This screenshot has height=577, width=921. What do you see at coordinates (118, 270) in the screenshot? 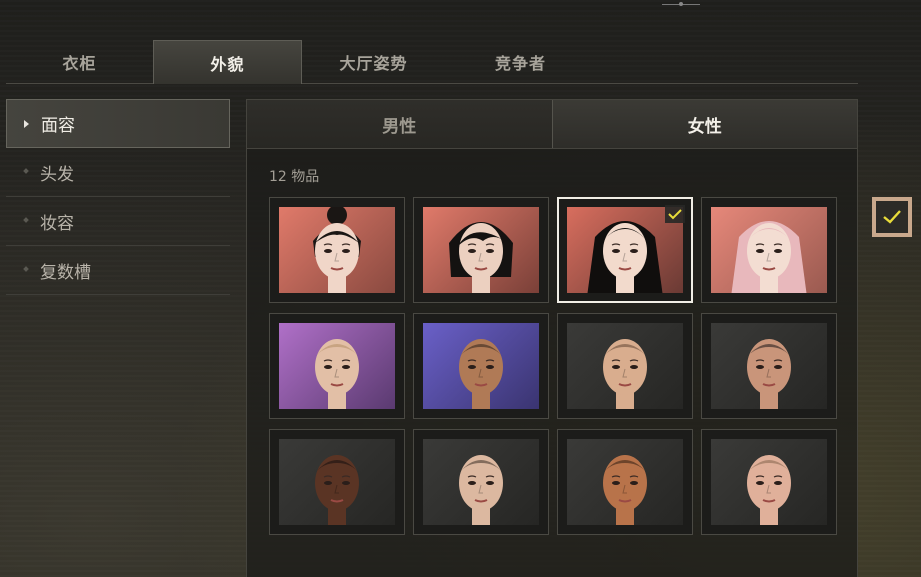
I see `sidebar-item-multi-slot: 复数槽` at bounding box center [118, 270].